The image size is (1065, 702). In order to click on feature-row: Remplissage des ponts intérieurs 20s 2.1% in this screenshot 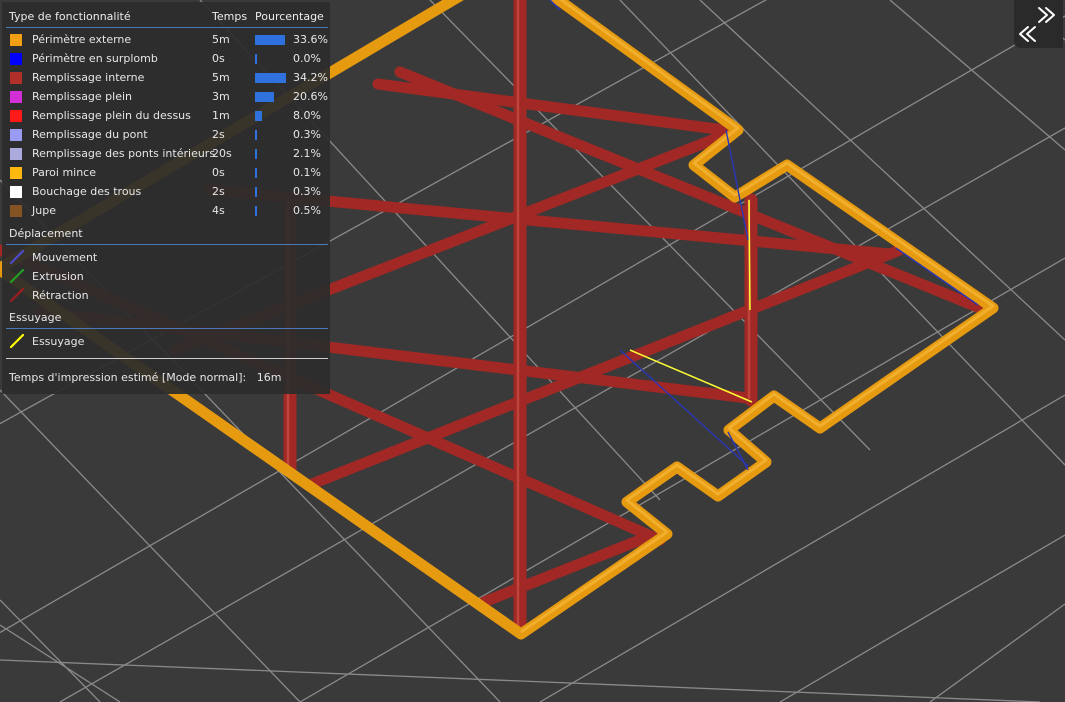, I will do `click(166, 154)`.